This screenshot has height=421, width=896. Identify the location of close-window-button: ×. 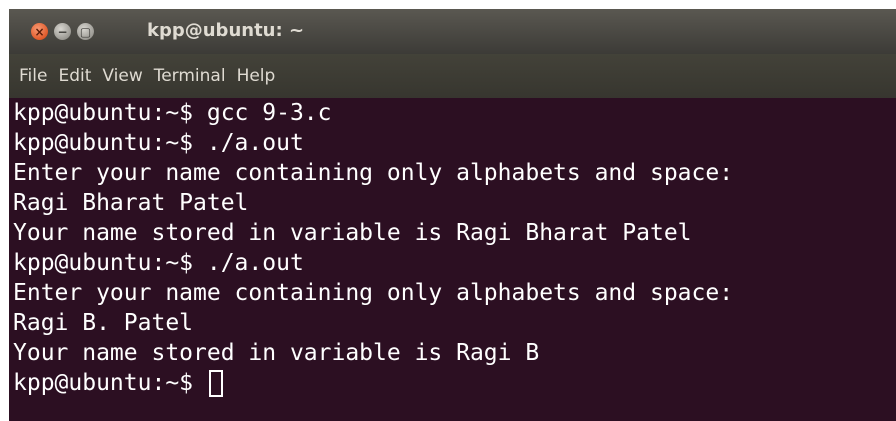
(39, 31).